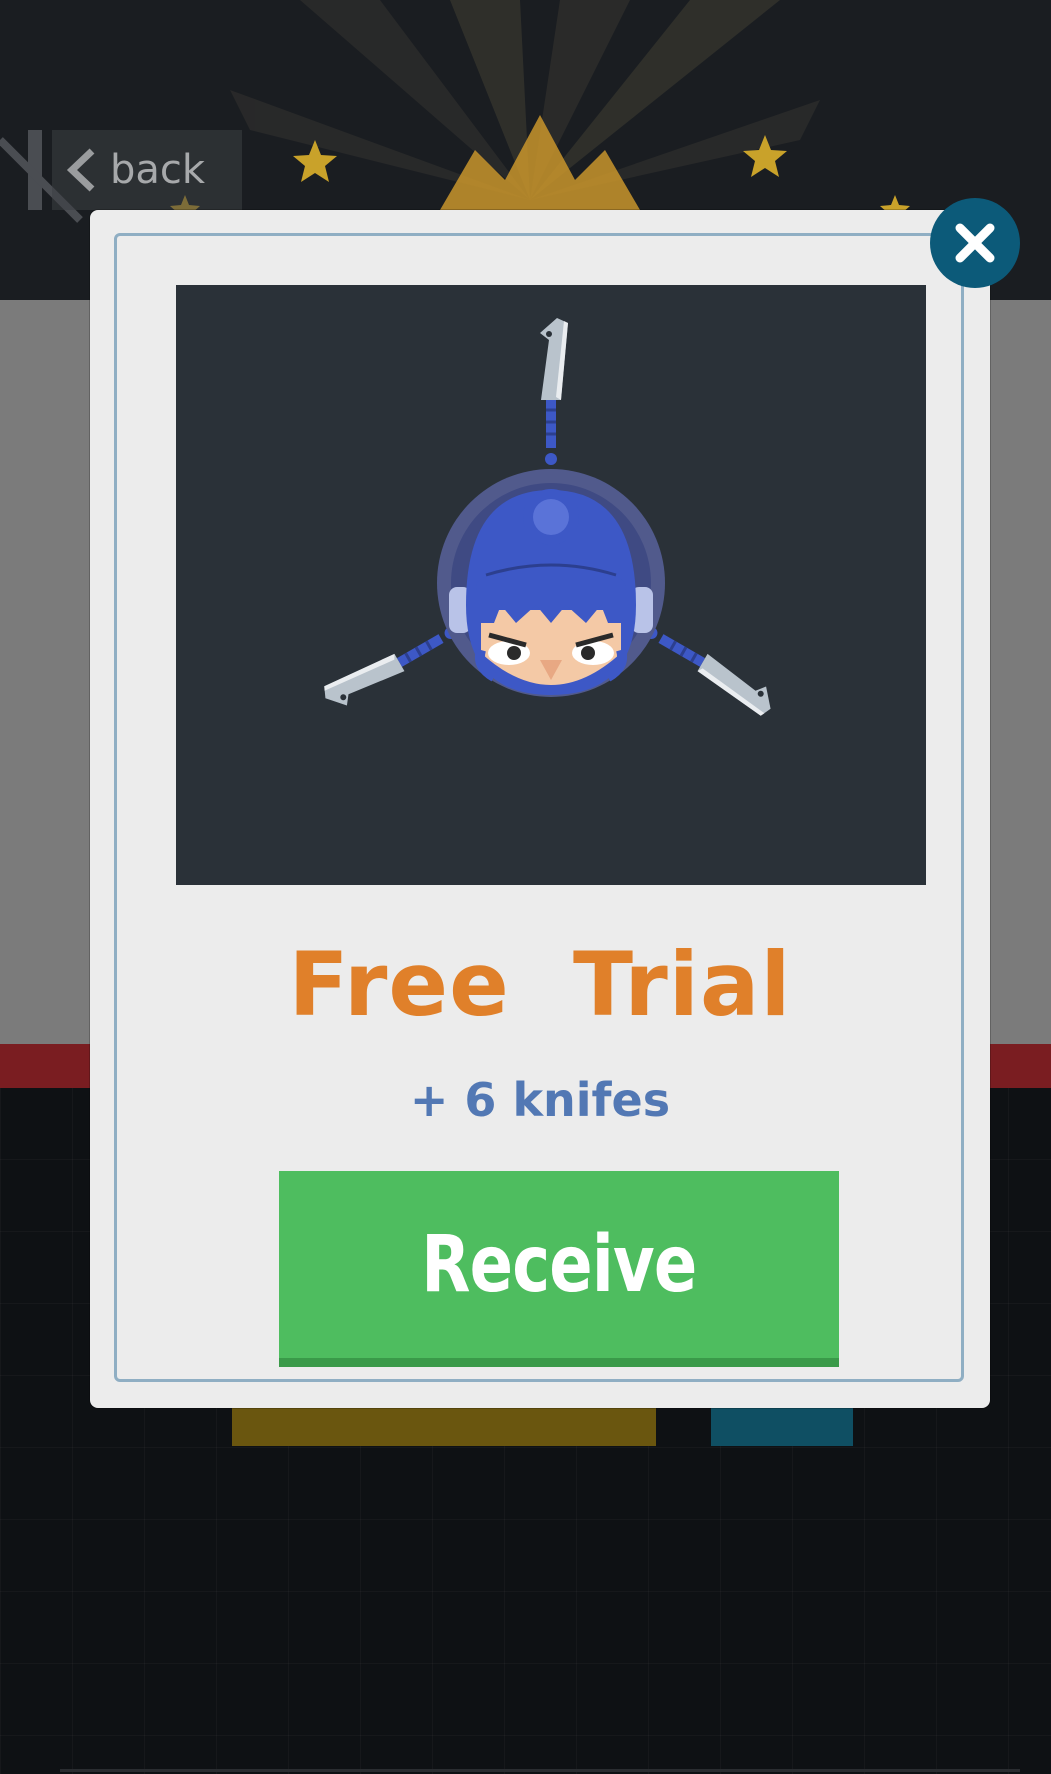 This screenshot has width=1051, height=1774. I want to click on yellow-bar, so click(444, 1427).